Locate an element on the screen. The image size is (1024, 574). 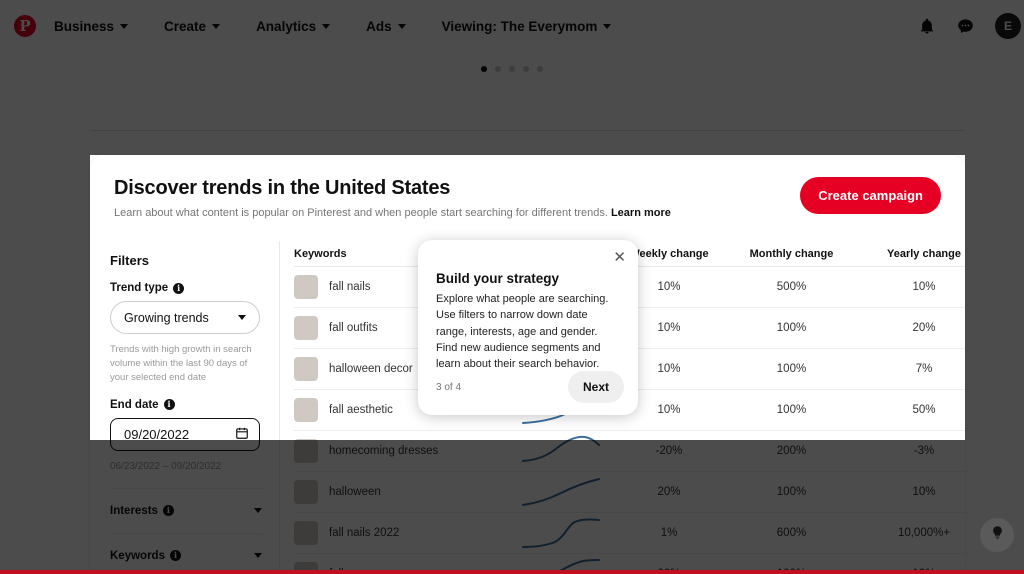
cell-yearly-change: -3% is located at coordinates (924, 451).